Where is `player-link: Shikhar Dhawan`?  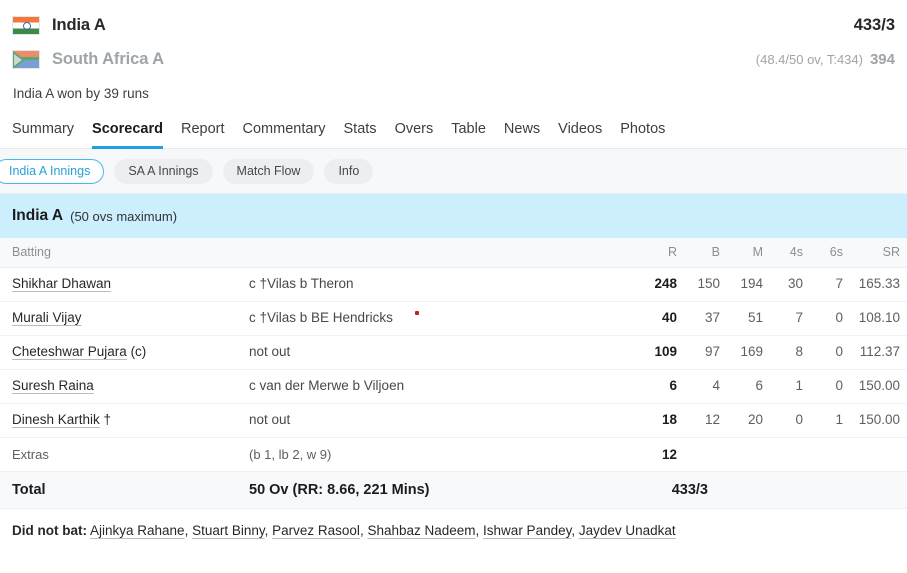 player-link: Shikhar Dhawan is located at coordinates (61, 283).